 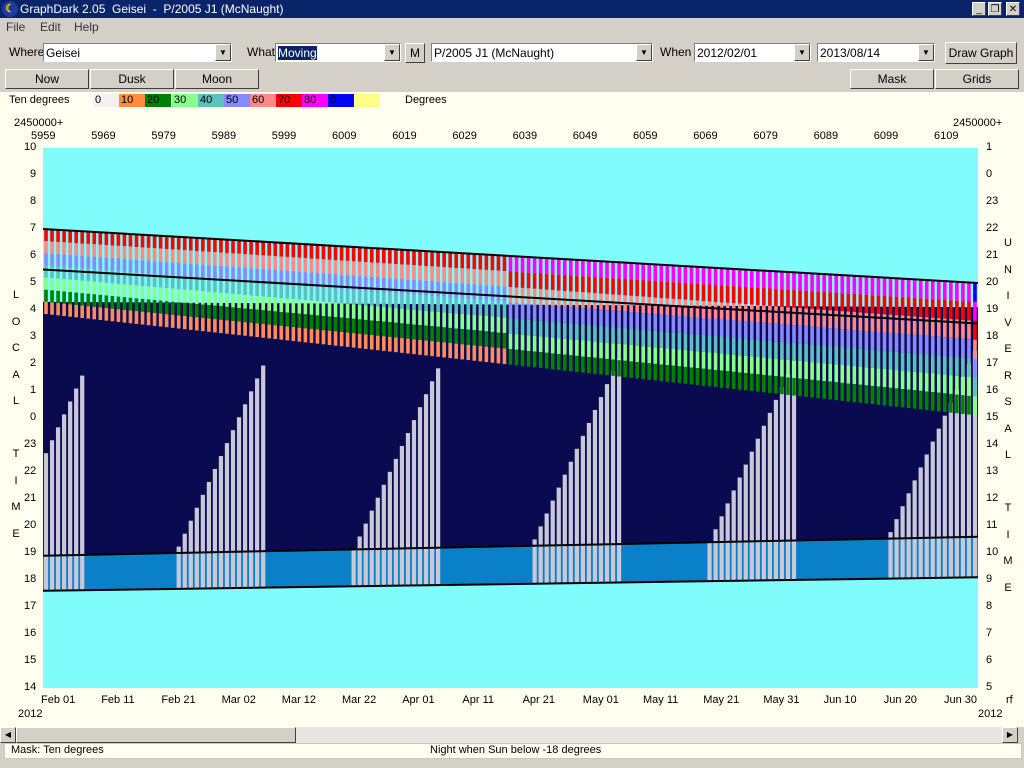 I want to click on scroll-thumb, so click(x=156, y=735).